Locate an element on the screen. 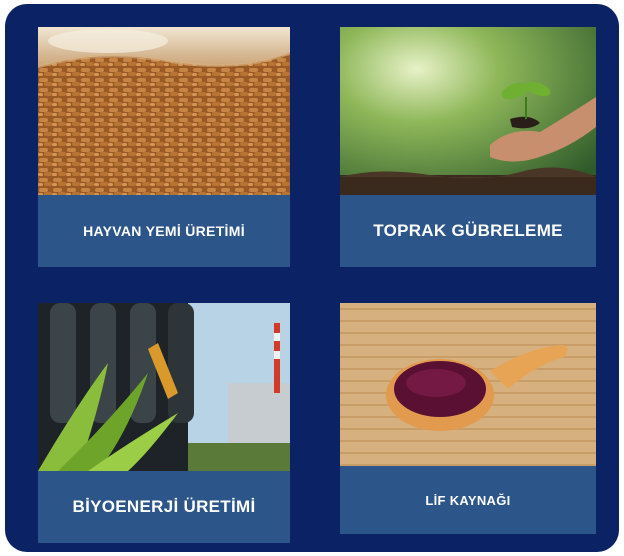 This screenshot has width=624, height=556. card-label: LİF KAYNAĞI is located at coordinates (468, 500).